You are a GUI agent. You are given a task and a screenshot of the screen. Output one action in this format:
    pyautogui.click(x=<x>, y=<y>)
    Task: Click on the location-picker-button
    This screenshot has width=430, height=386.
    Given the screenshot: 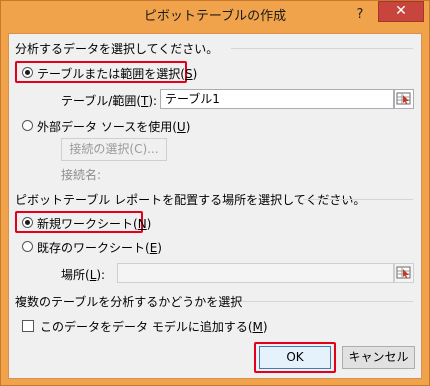 What is the action you would take?
    pyautogui.click(x=404, y=273)
    